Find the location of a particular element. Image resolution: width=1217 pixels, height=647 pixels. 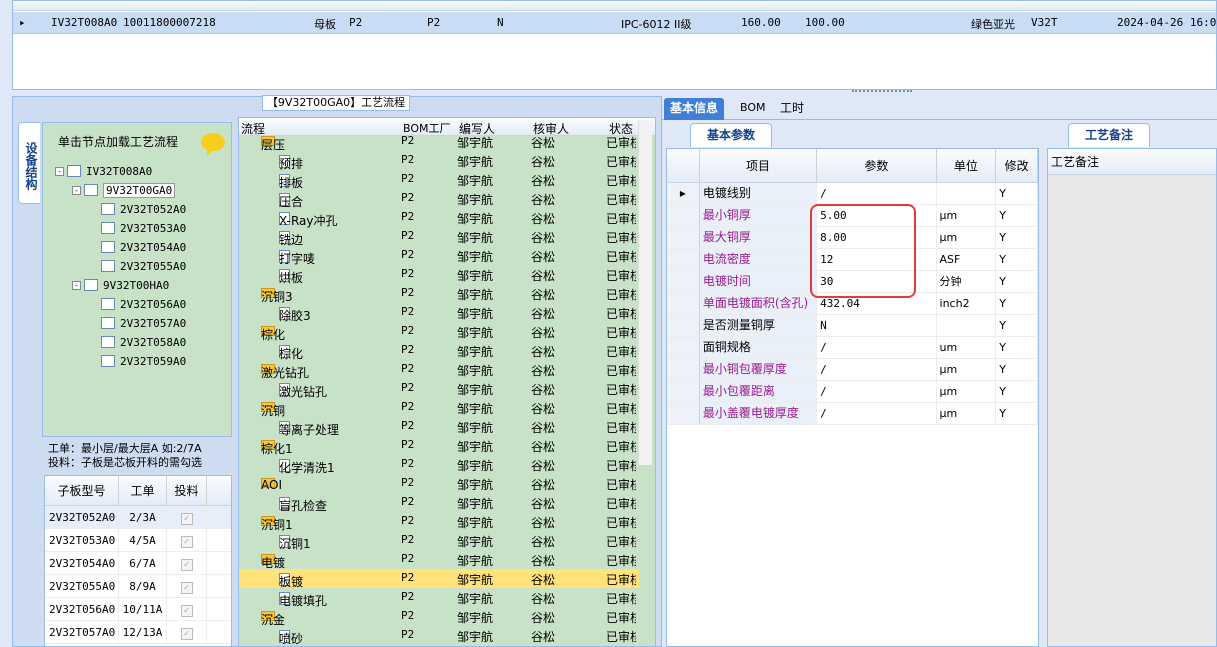

col-unit: 单位 is located at coordinates (967, 165).